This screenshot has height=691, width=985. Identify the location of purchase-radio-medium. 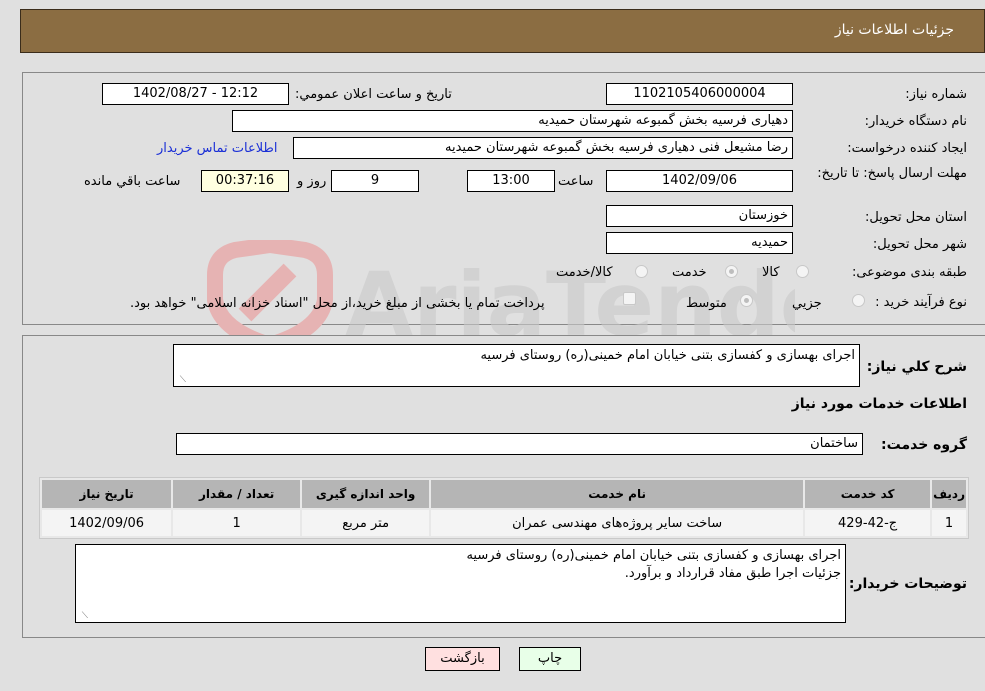
(746, 300).